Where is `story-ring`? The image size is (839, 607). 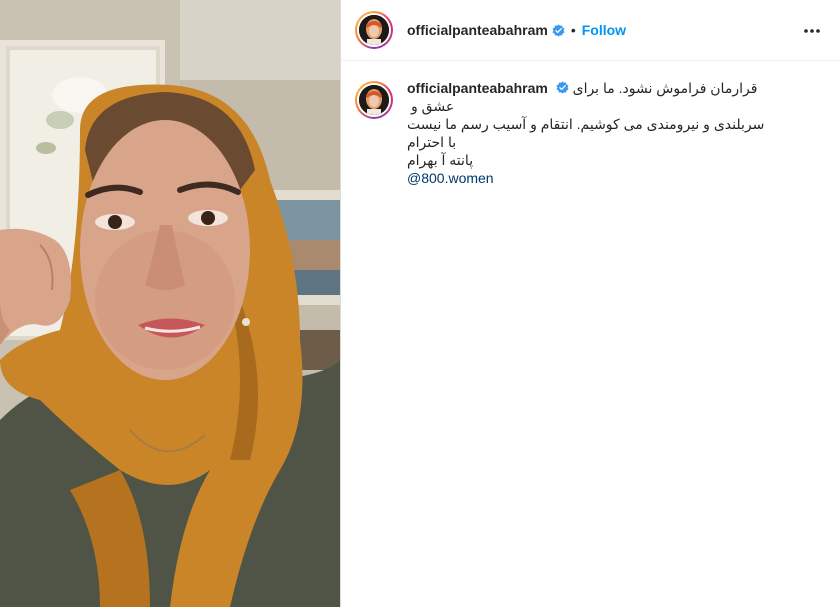
story-ring is located at coordinates (374, 30).